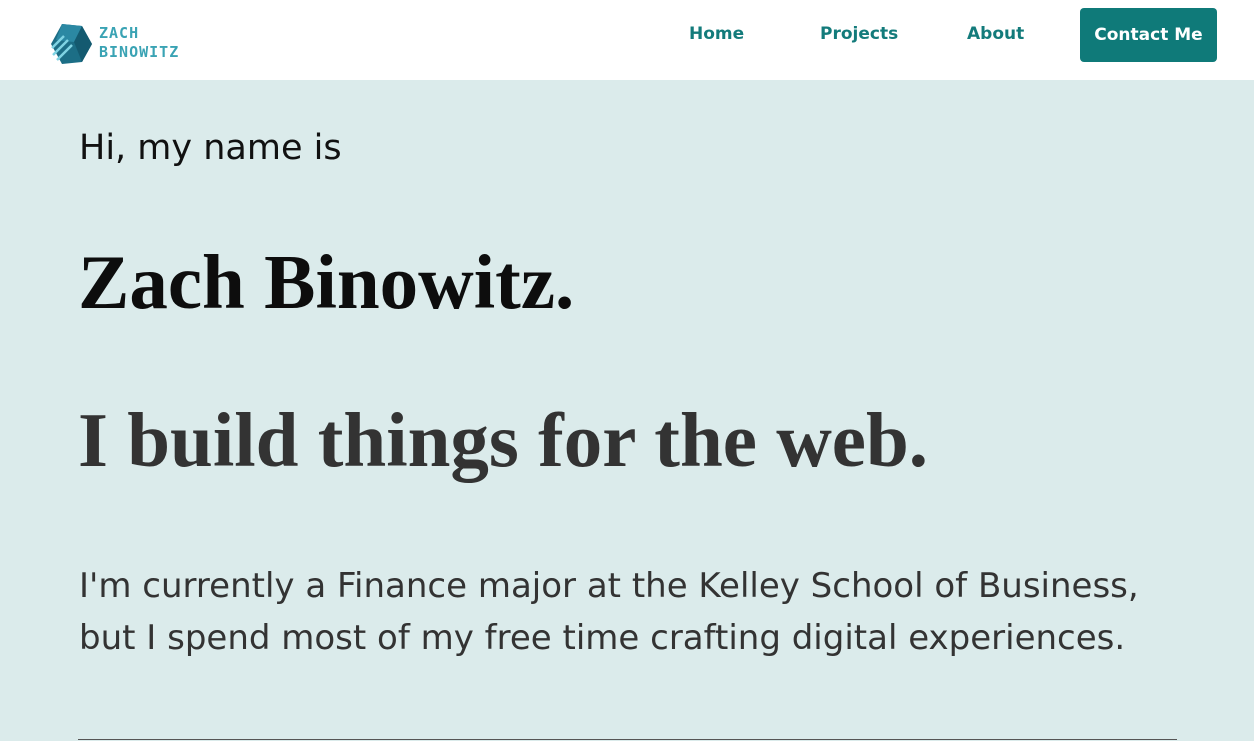  I want to click on nav-home-link: Home, so click(716, 36).